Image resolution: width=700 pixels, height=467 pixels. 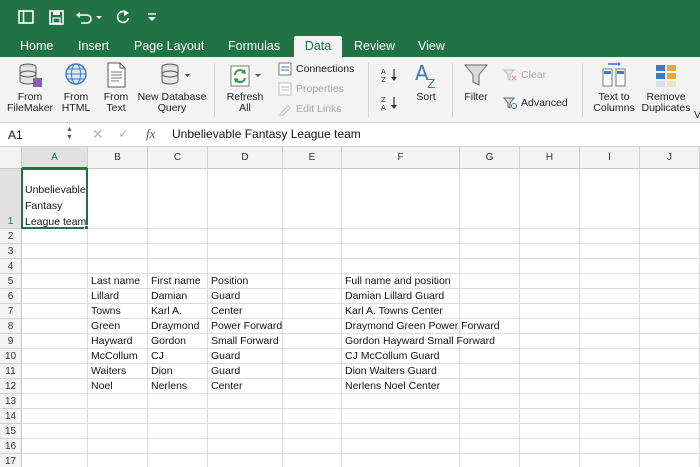 I want to click on filter-button: Filter, so click(x=476, y=82).